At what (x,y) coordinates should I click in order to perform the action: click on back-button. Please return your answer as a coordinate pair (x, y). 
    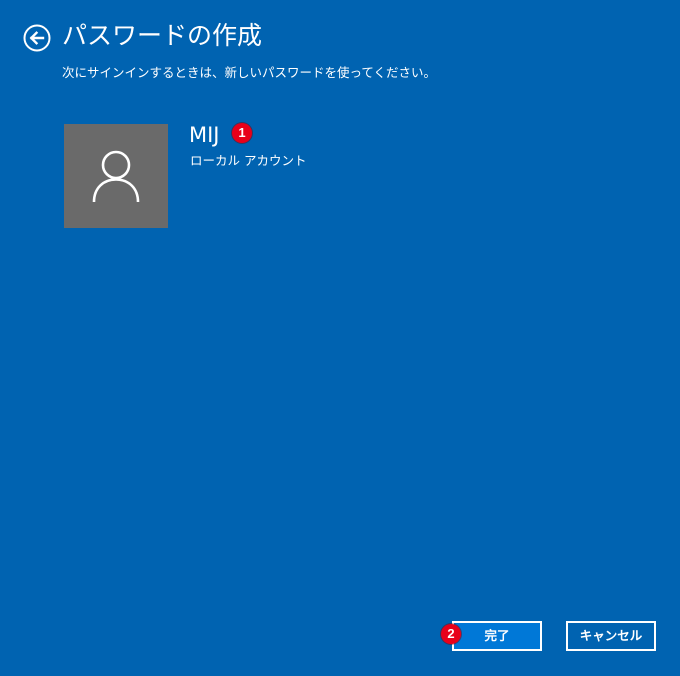
    Looking at the image, I should click on (37, 38).